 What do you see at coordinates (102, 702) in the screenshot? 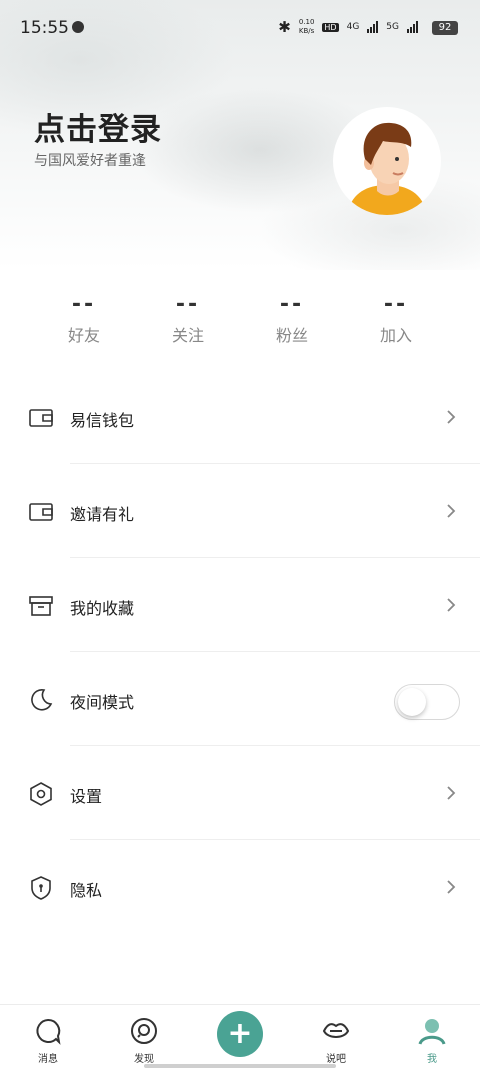
I see `menu-label: 夜间模式` at bounding box center [102, 702].